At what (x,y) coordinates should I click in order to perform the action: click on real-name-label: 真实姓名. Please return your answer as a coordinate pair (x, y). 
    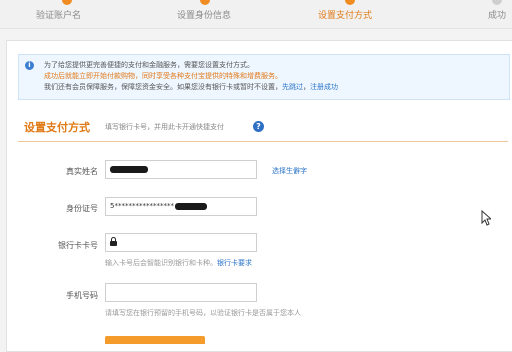
    Looking at the image, I should click on (82, 171).